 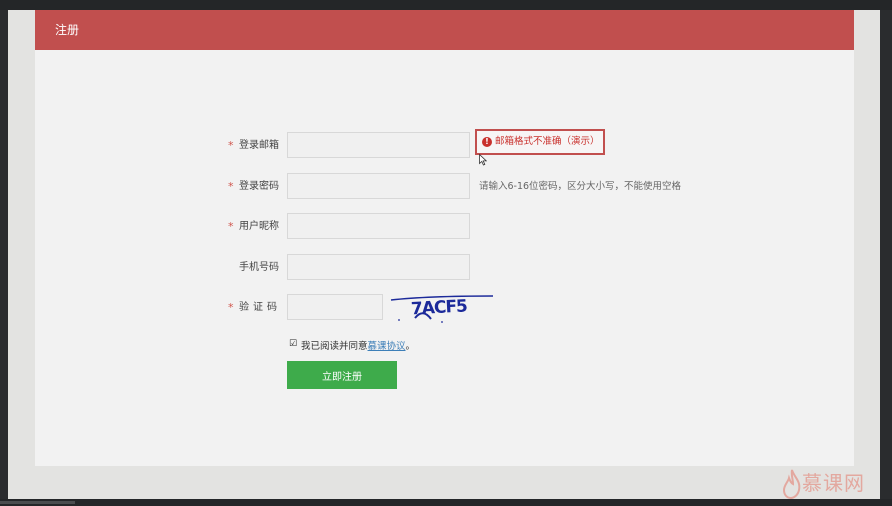 I want to click on agreement-suffix: 。, so click(x=410, y=346).